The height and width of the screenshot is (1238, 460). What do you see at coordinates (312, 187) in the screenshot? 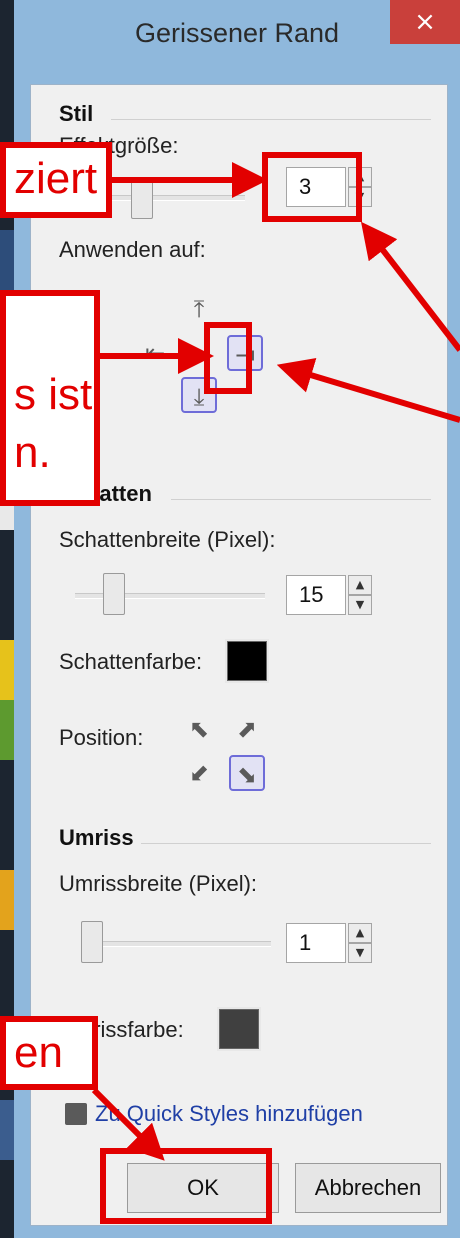
I see `highlight-effect-size` at bounding box center [312, 187].